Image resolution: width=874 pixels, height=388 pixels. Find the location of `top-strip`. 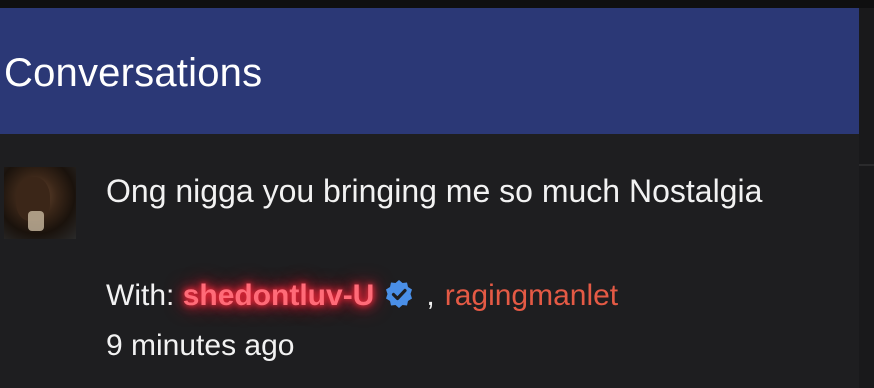

top-strip is located at coordinates (437, 4).